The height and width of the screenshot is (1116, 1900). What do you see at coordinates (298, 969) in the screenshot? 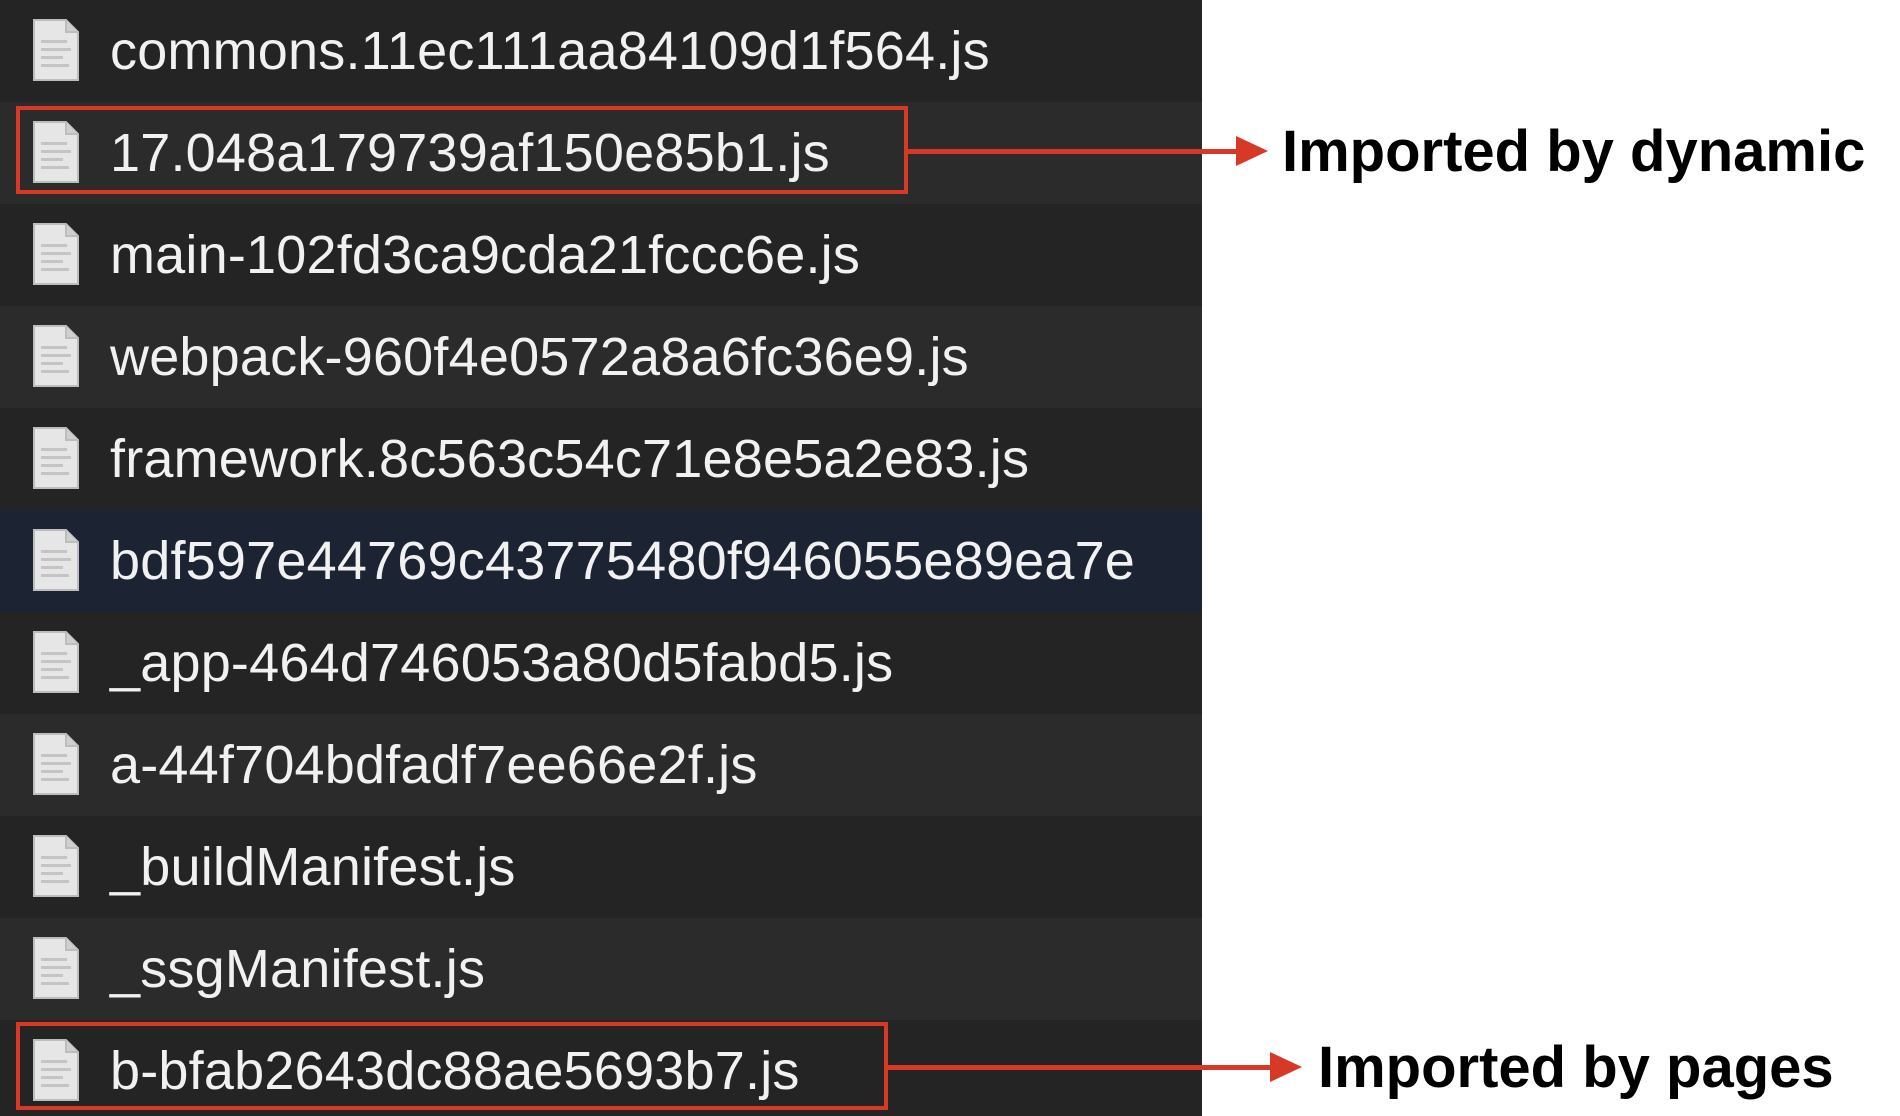
I see `file-name: _ssgManifest.js` at bounding box center [298, 969].